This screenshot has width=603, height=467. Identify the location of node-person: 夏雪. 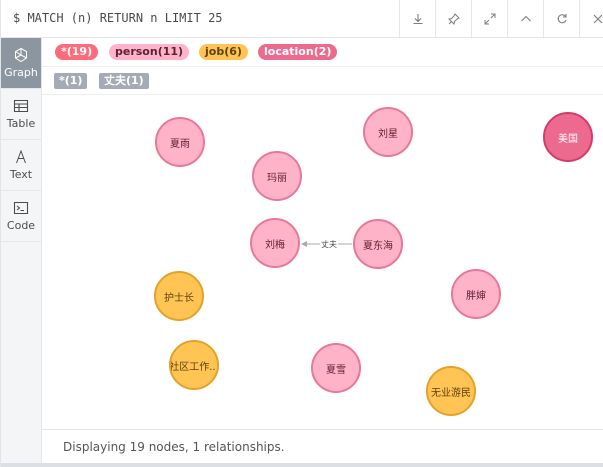
(336, 368).